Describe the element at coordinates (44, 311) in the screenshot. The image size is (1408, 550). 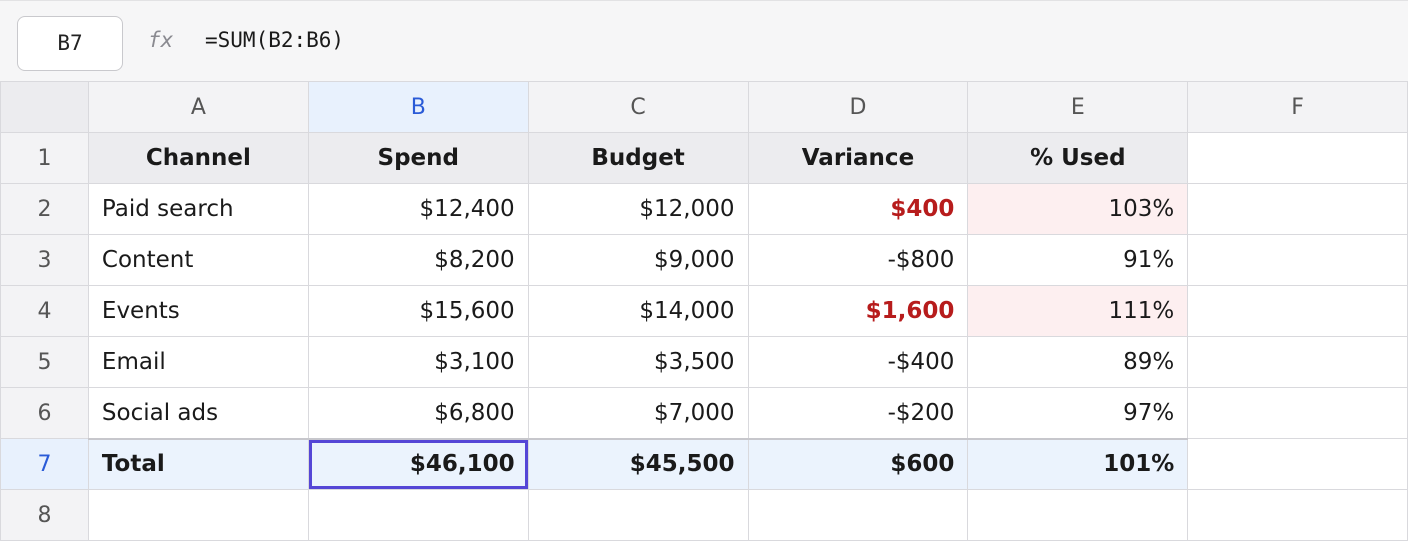
I see `row-header-4: 4` at that location.